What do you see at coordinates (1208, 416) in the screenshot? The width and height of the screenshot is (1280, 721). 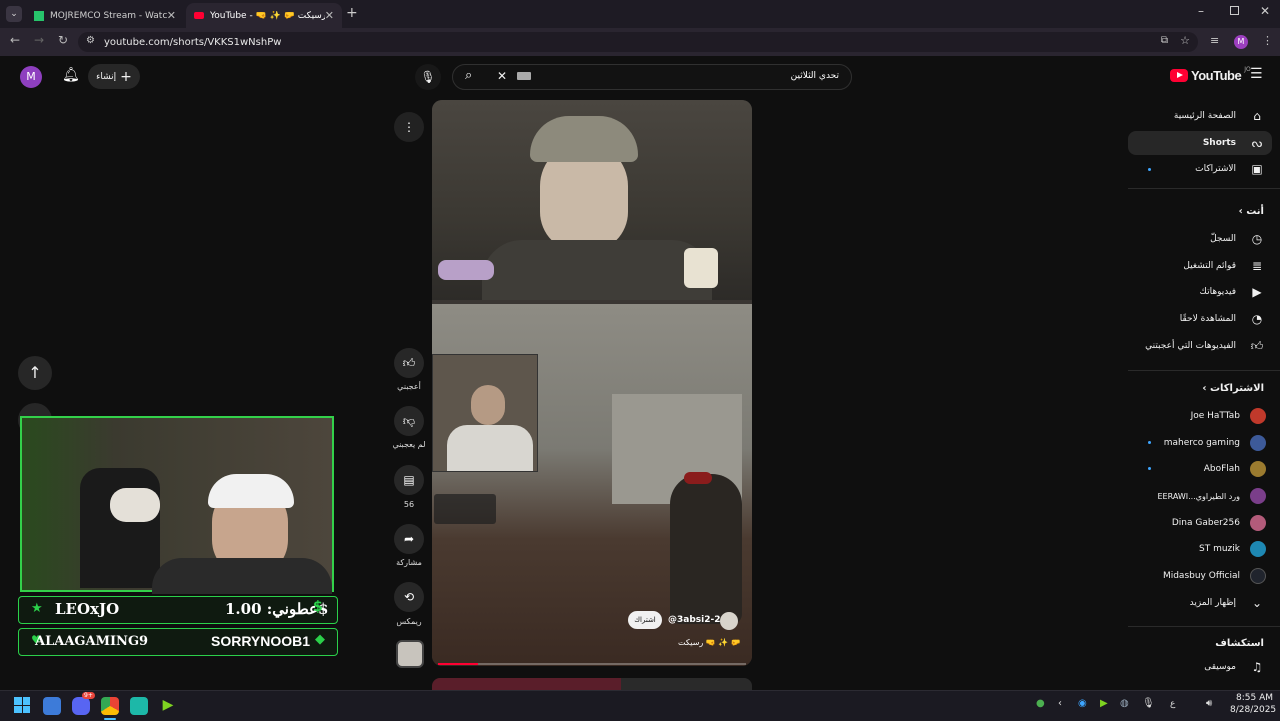 I see `sidebar-sub-joe-hattab: Joe HaTTab` at bounding box center [1208, 416].